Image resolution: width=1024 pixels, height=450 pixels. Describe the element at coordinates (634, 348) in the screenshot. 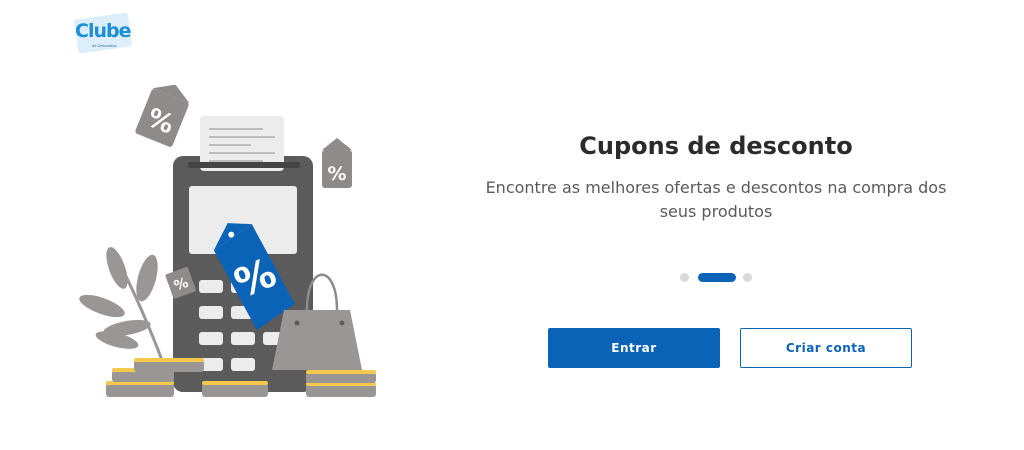

I see `login-button: Entrar` at that location.